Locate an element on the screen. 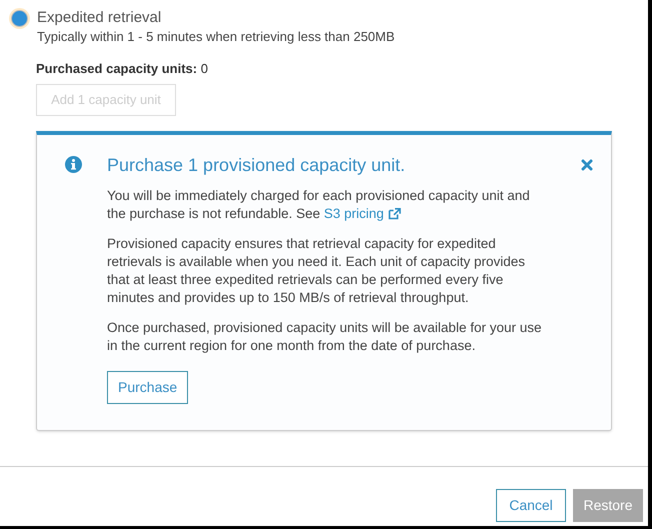 The width and height of the screenshot is (652, 529). external-link-icon is located at coordinates (394, 214).